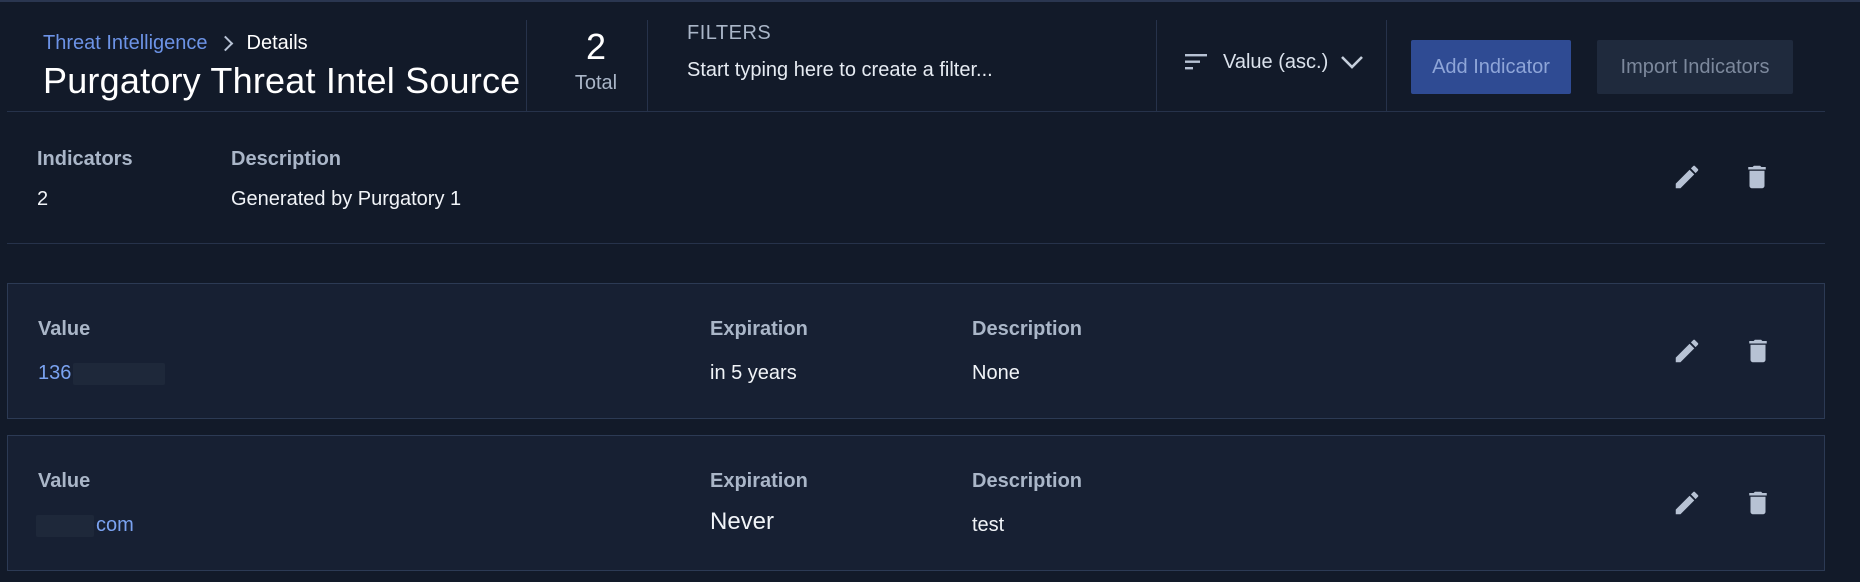 The image size is (1860, 582). What do you see at coordinates (125, 43) in the screenshot?
I see `breadcrumb-threat-intelligence-link: Threat Intelligence` at bounding box center [125, 43].